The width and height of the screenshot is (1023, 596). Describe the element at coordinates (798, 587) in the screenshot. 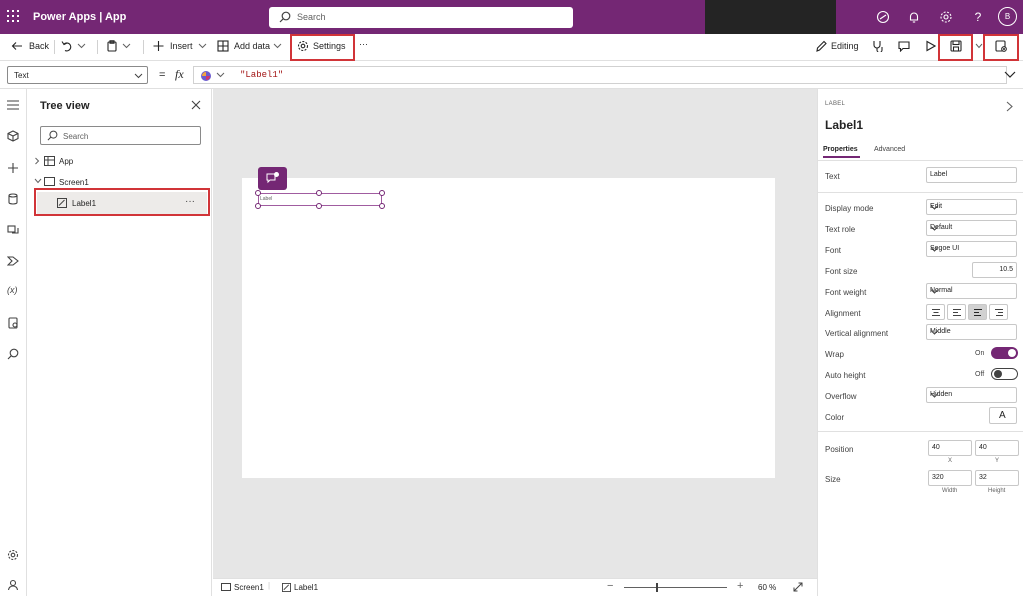

I see `fit-to-window-icon` at that location.